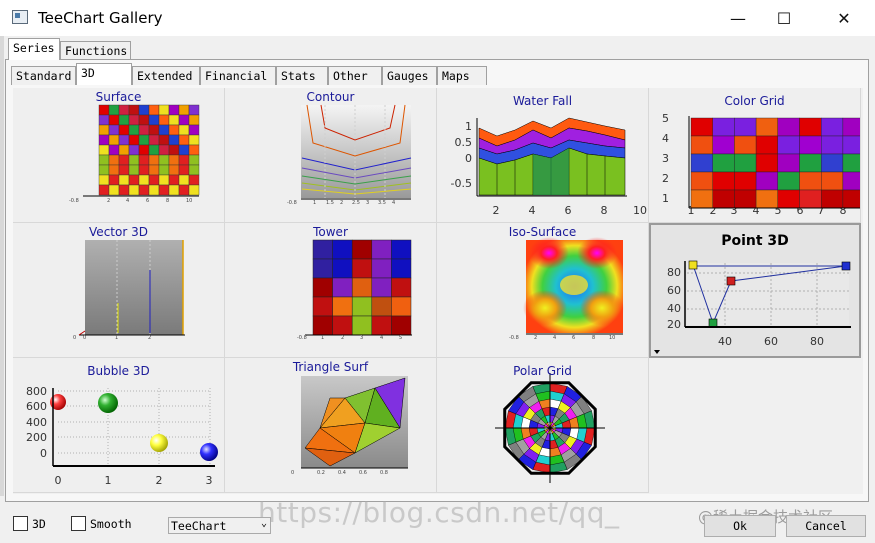  Describe the element at coordinates (665, 118) in the screenshot. I see `y-tick-label: 5` at that location.